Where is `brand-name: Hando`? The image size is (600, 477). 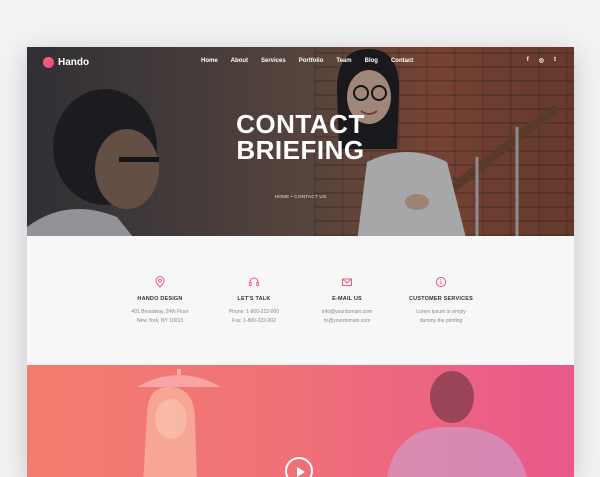
brand-name: Hando is located at coordinates (74, 62).